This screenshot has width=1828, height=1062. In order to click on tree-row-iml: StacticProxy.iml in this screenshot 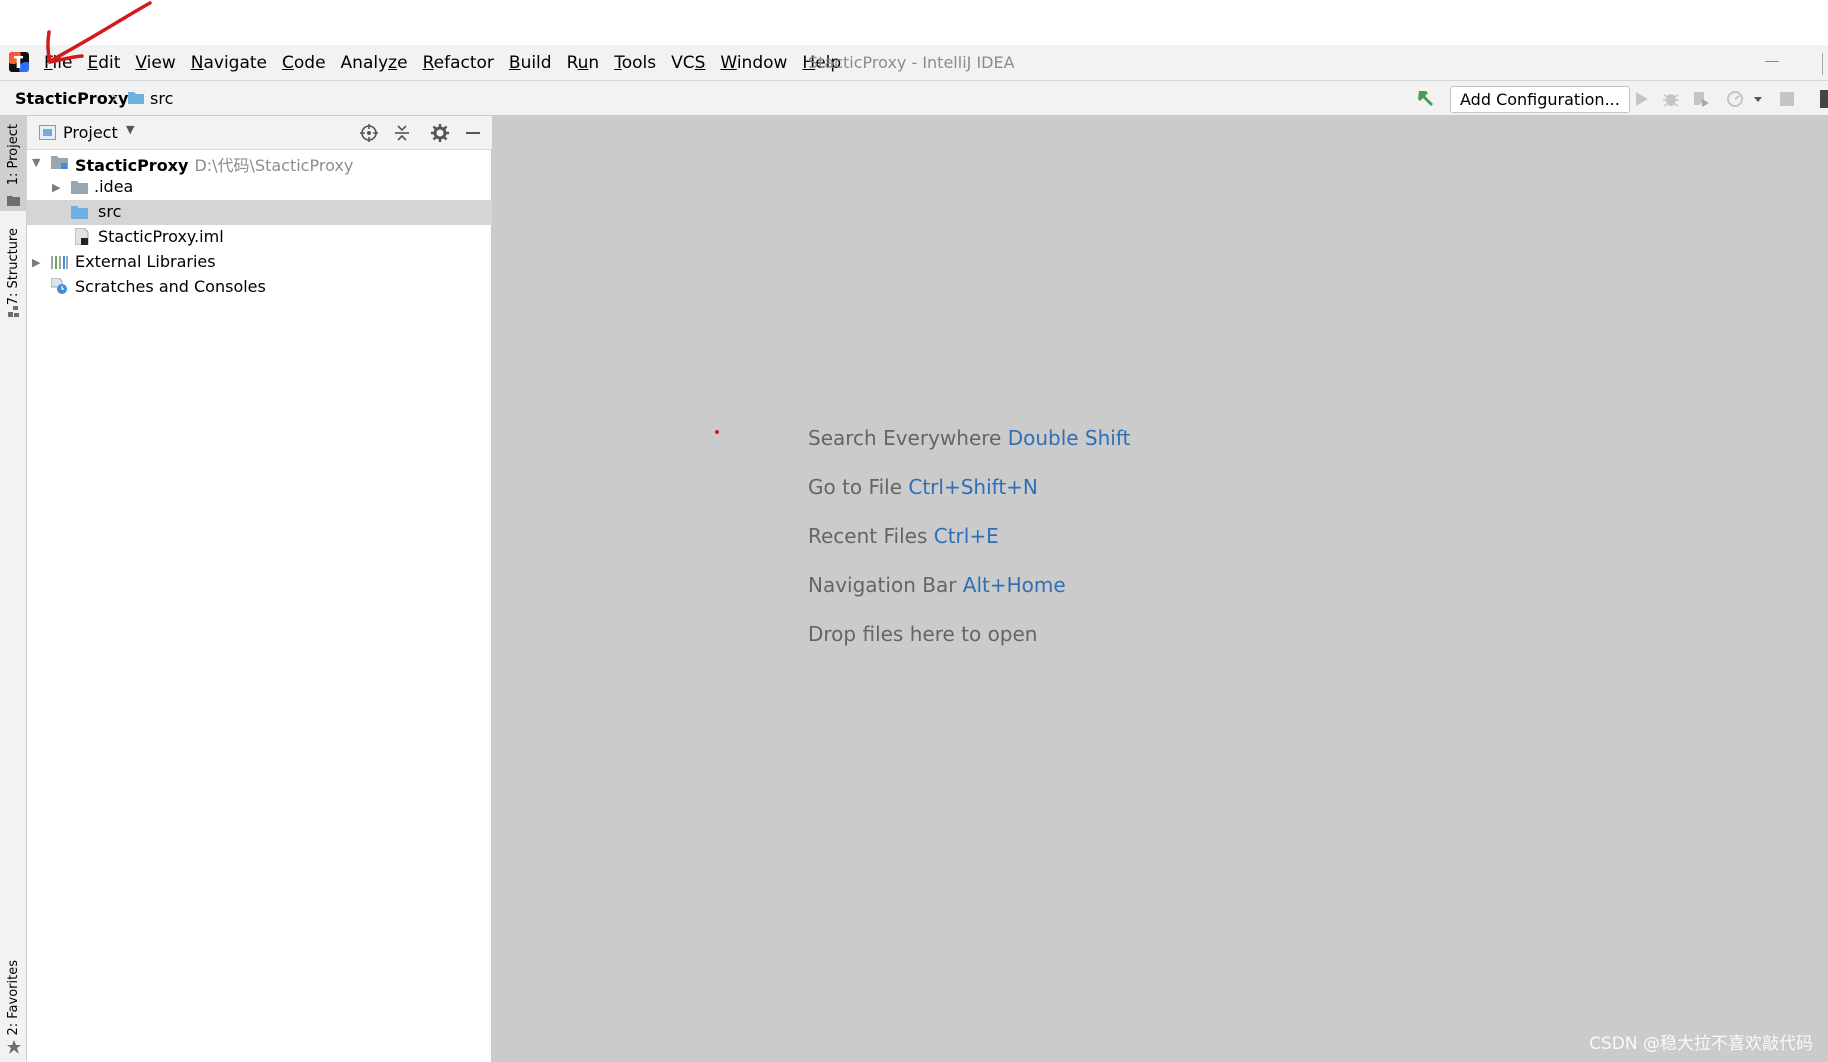, I will do `click(259, 237)`.